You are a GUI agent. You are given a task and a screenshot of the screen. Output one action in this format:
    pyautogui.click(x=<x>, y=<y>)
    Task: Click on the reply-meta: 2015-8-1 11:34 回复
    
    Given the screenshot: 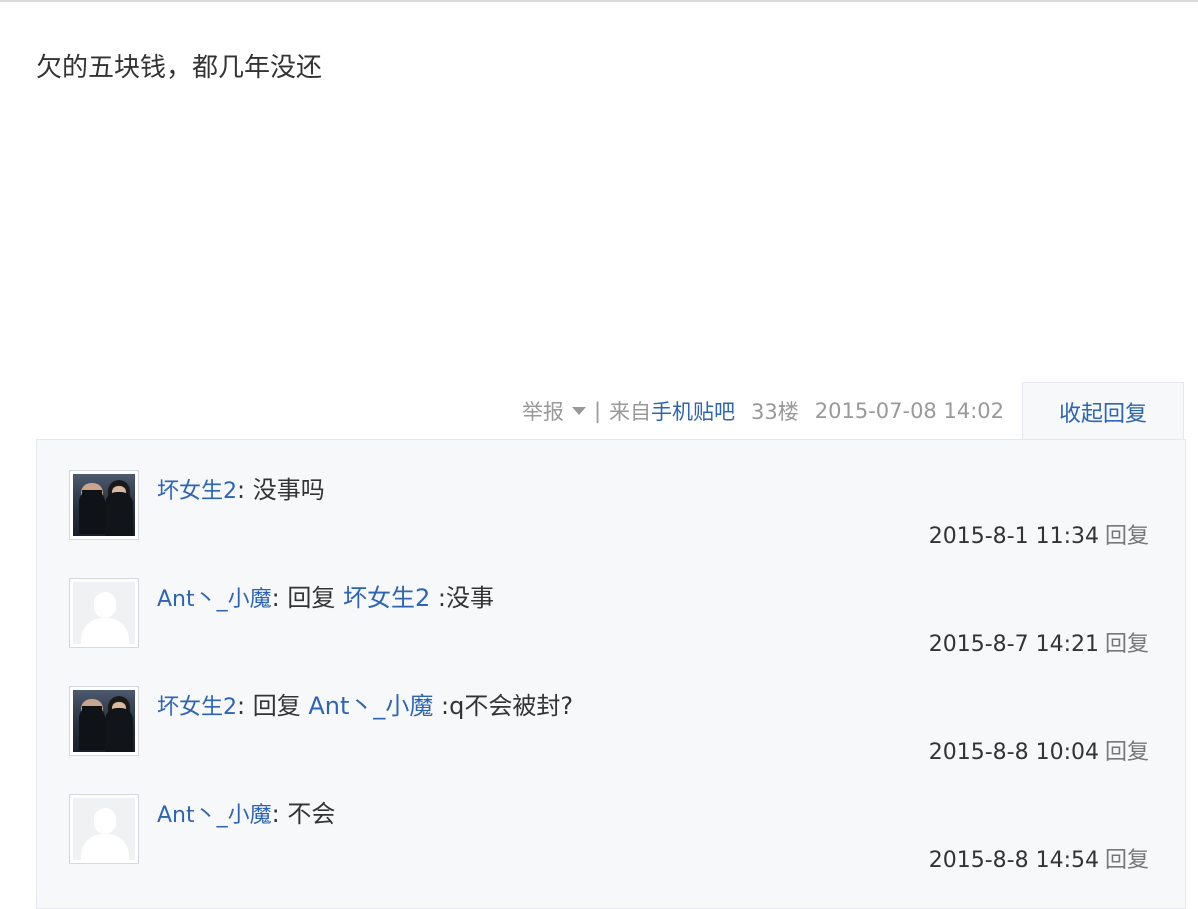 What is the action you would take?
    pyautogui.click(x=1039, y=534)
    